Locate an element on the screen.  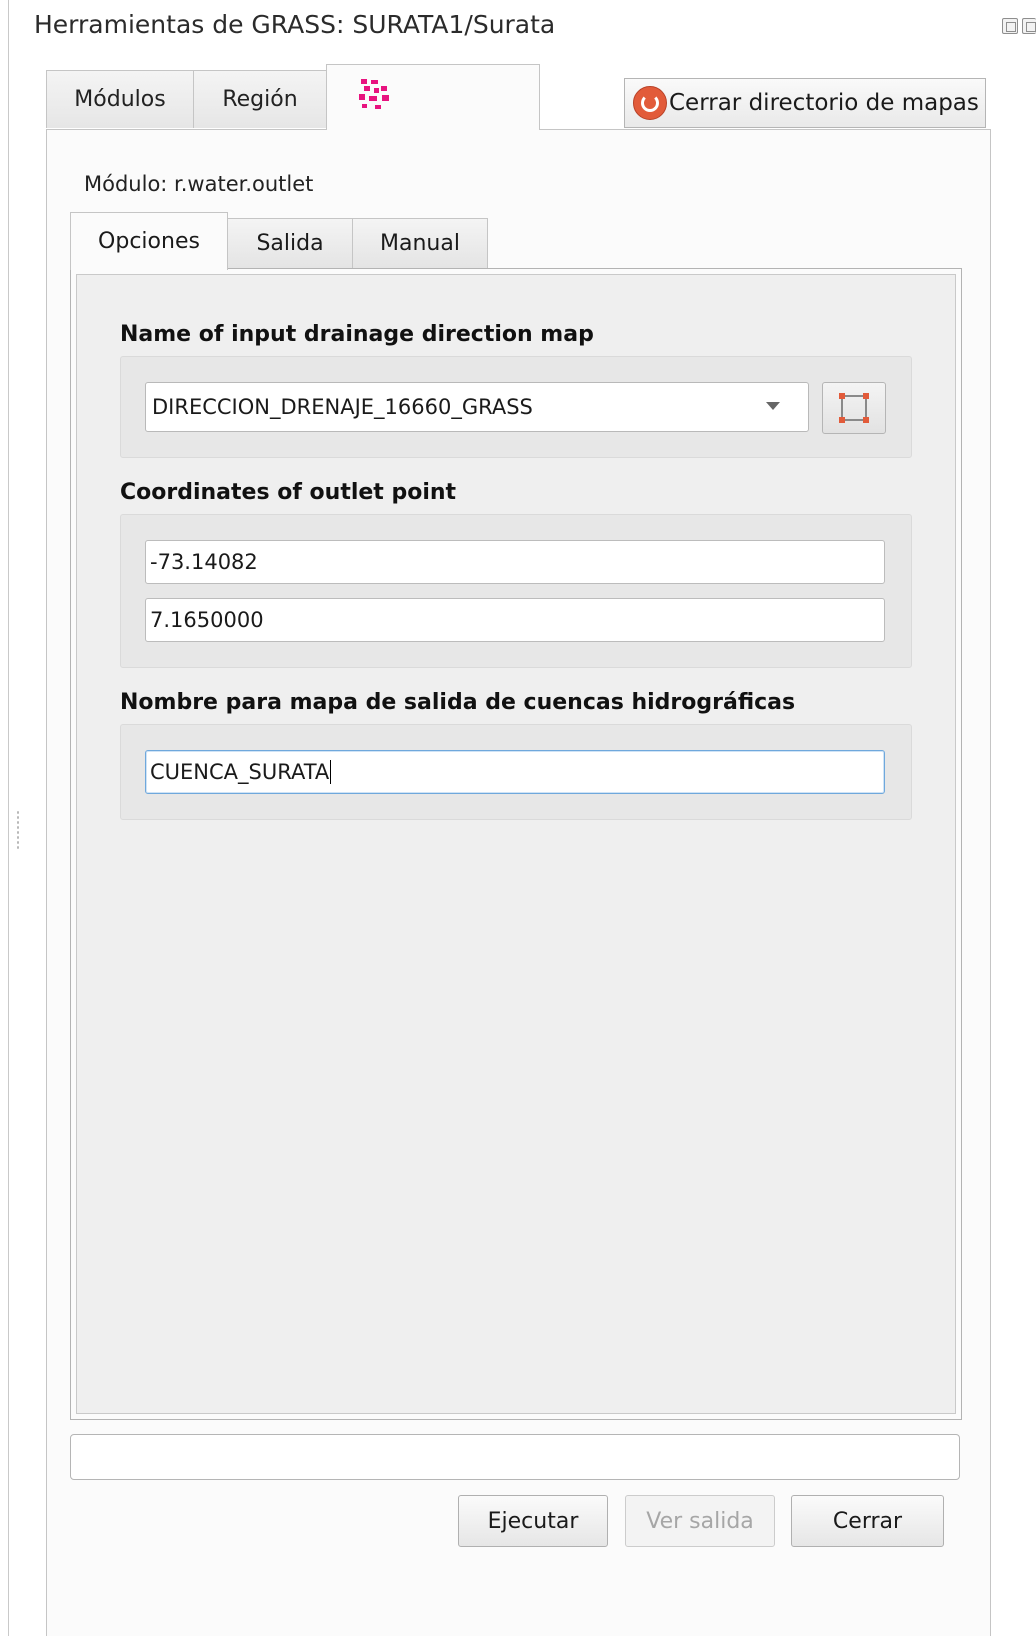
tab-region: Región is located at coordinates (260, 99).